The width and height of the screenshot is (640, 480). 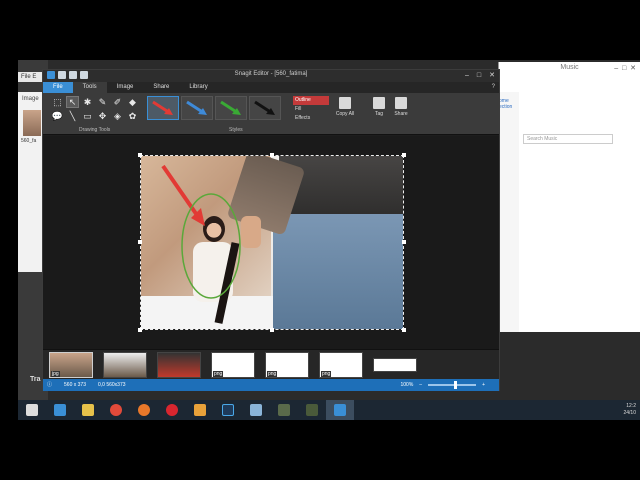 What do you see at coordinates (407, 385) in the screenshot?
I see `zoom-level: 100%` at bounding box center [407, 385].